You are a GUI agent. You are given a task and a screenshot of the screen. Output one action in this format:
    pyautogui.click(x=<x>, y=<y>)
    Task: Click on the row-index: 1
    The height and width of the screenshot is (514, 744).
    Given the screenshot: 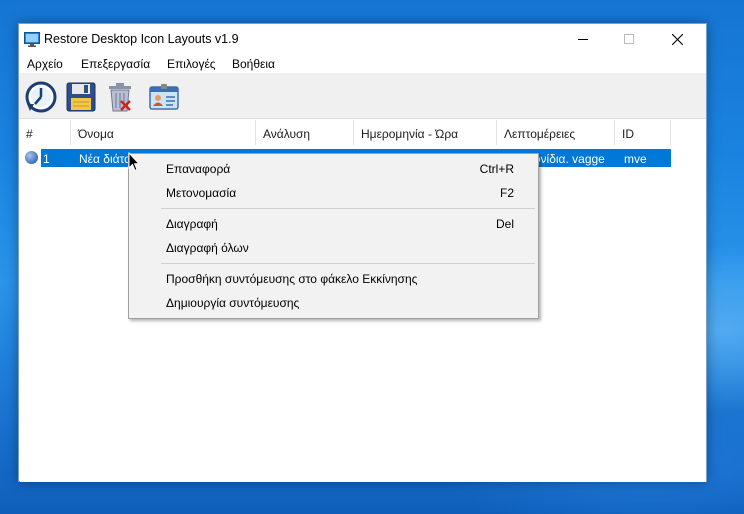 What is the action you would take?
    pyautogui.click(x=46, y=159)
    